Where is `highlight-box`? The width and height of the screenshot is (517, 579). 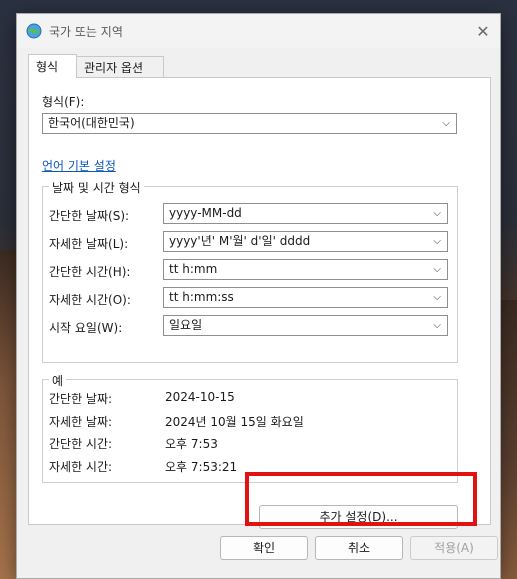
highlight-box is located at coordinates (361, 499).